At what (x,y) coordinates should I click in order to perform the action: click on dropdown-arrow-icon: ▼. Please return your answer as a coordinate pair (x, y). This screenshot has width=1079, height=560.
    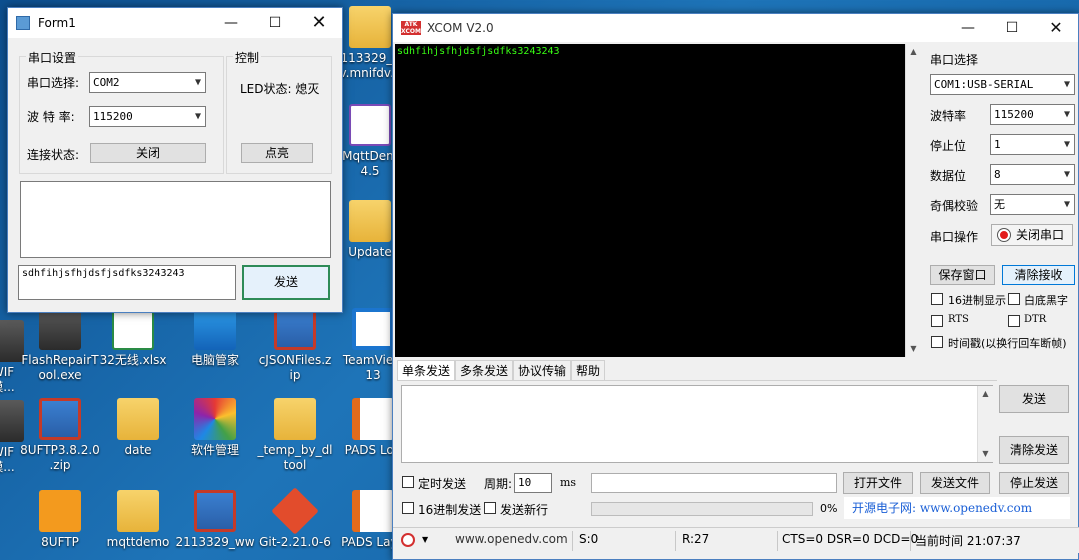
    Looking at the image, I should click on (425, 539).